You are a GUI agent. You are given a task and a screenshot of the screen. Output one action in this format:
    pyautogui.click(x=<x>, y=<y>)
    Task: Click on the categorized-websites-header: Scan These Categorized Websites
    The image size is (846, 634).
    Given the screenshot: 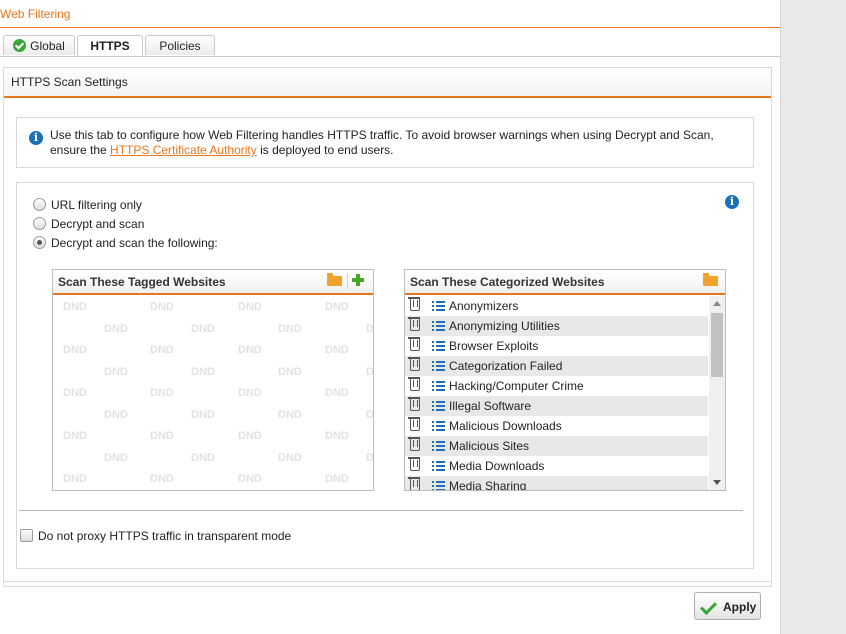 What is the action you would take?
    pyautogui.click(x=565, y=282)
    